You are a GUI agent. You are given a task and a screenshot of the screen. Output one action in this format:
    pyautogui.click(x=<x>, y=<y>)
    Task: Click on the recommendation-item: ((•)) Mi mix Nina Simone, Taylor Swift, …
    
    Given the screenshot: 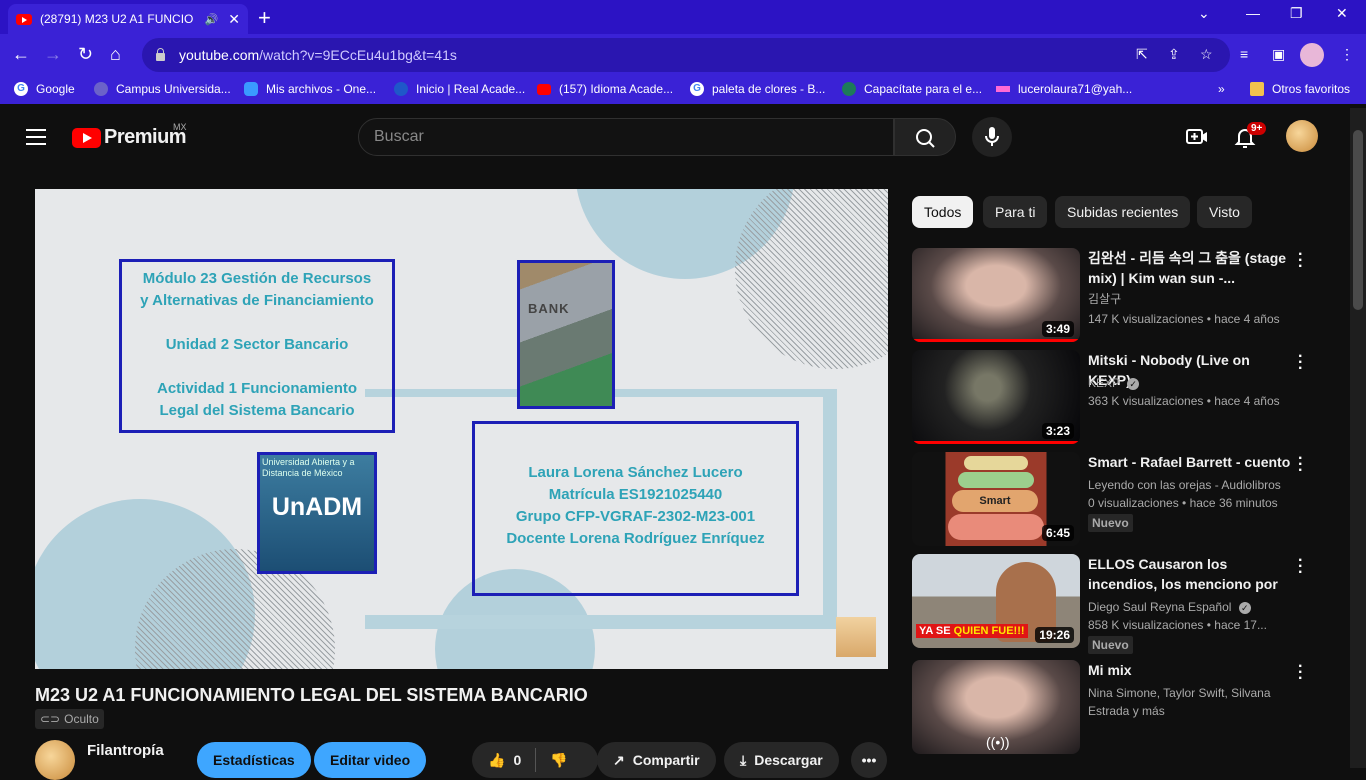 What is the action you would take?
    pyautogui.click(x=1127, y=707)
    